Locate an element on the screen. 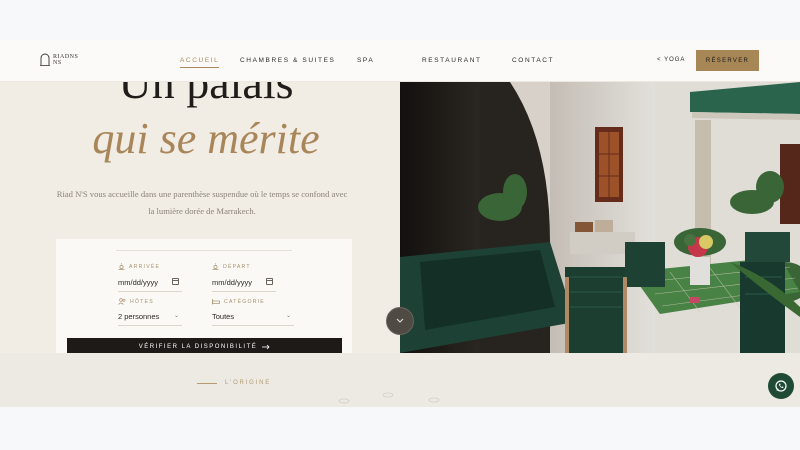 This screenshot has width=800, height=450. user-group-icon is located at coordinates (122, 301).